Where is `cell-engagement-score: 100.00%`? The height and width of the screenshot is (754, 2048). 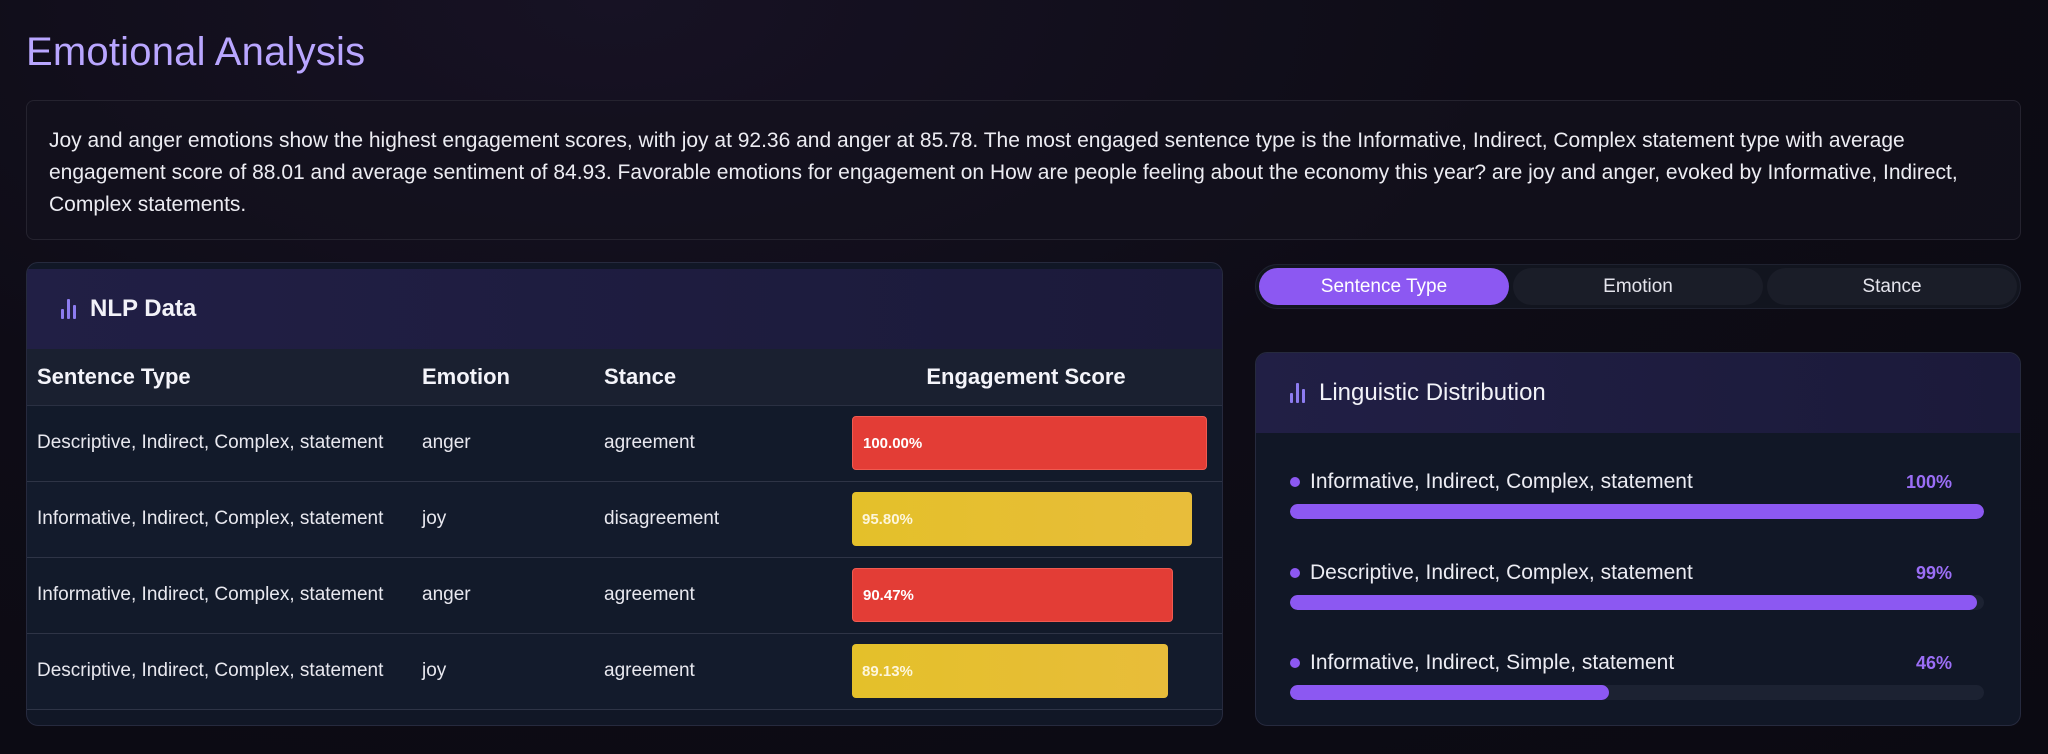
cell-engagement-score: 100.00% is located at coordinates (1026, 443).